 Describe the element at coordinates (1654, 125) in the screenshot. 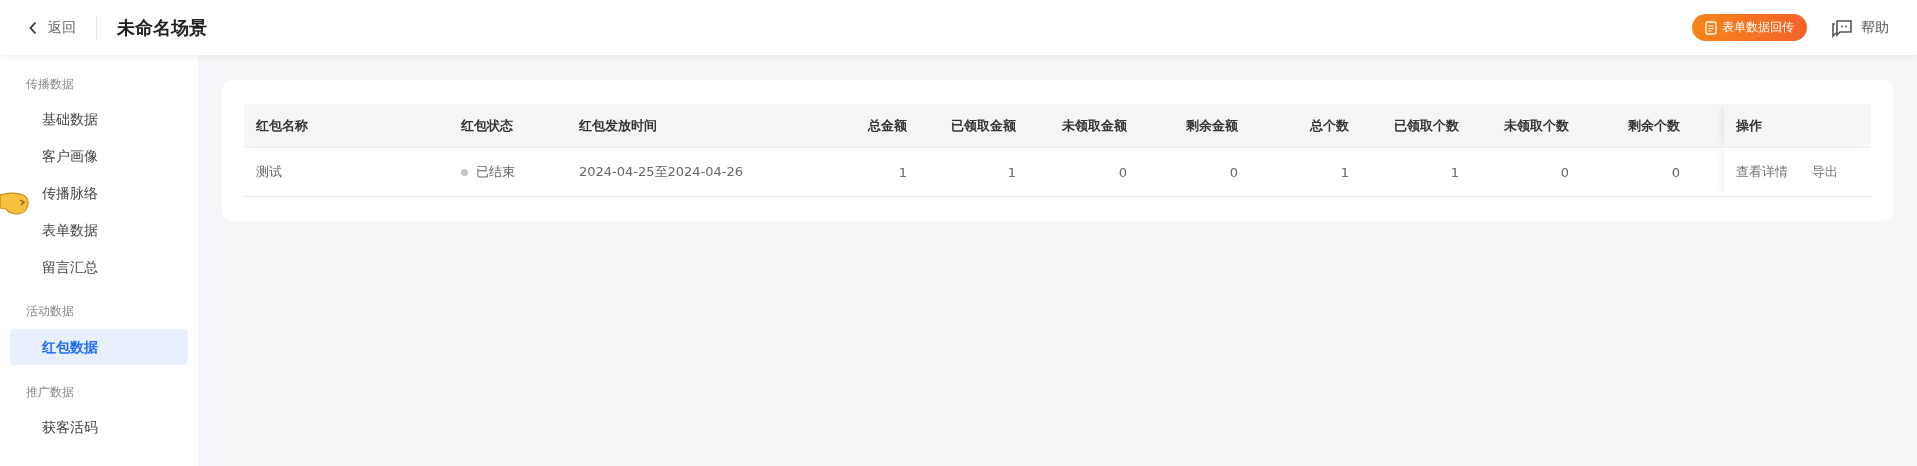

I see `column-header: 剩余个数` at that location.